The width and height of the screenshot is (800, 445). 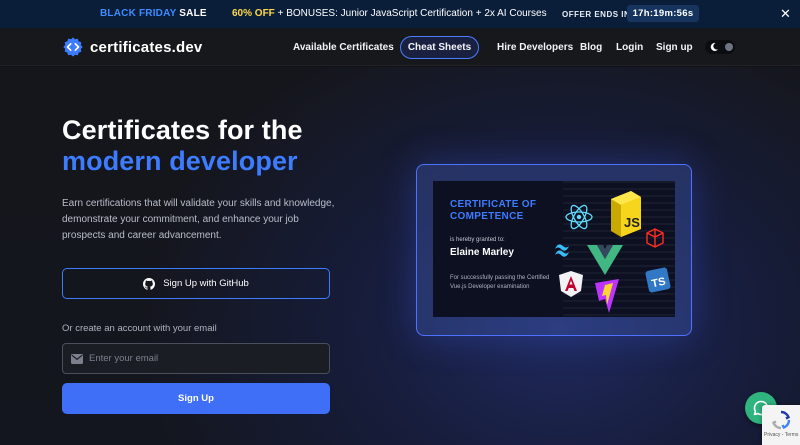 I want to click on black-friday-text: BLACK FRIDAY, so click(x=138, y=13).